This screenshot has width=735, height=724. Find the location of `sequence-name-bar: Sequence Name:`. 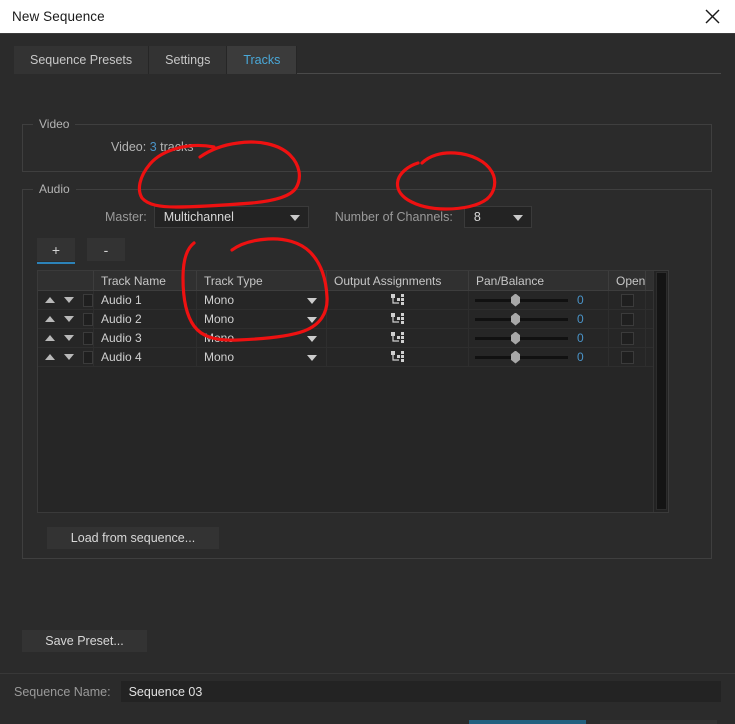

sequence-name-bar: Sequence Name: is located at coordinates (367, 691).